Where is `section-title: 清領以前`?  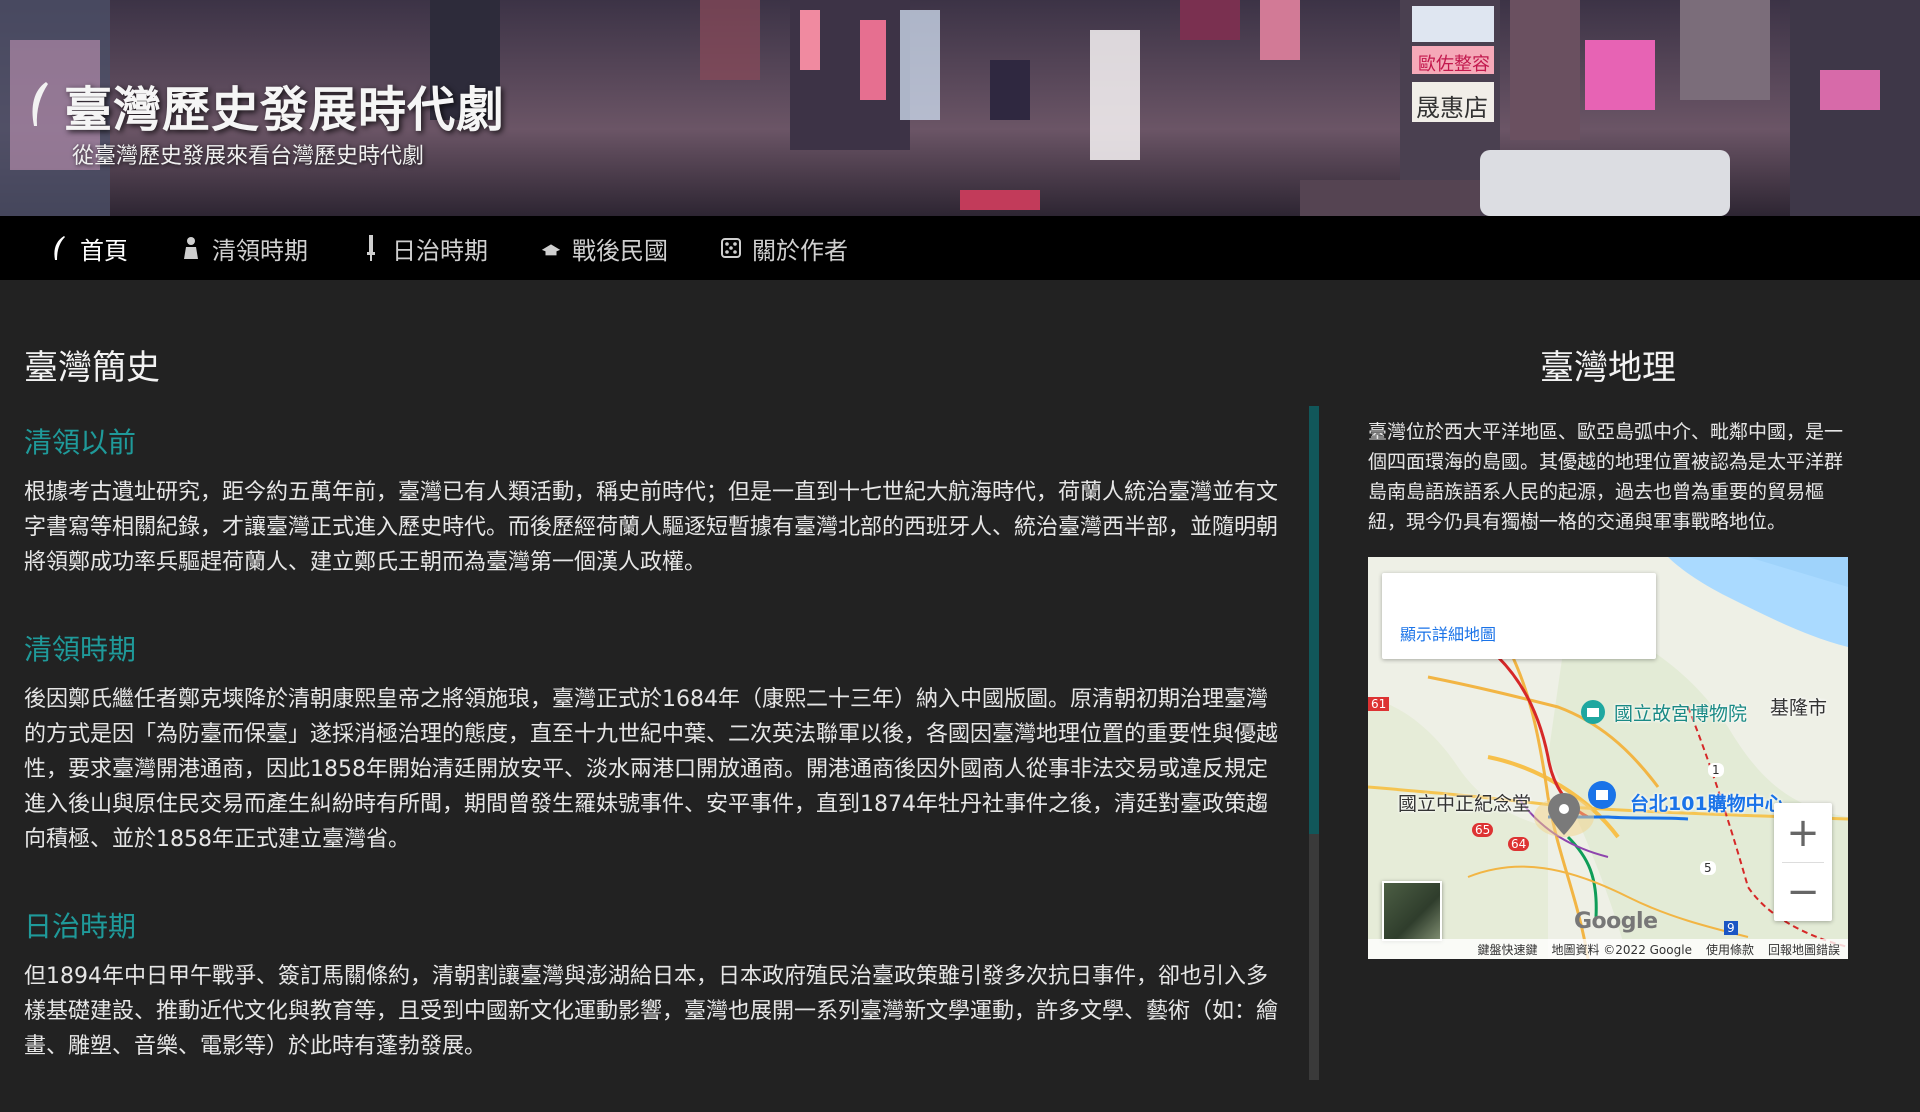 section-title: 清領以前 is located at coordinates (80, 442).